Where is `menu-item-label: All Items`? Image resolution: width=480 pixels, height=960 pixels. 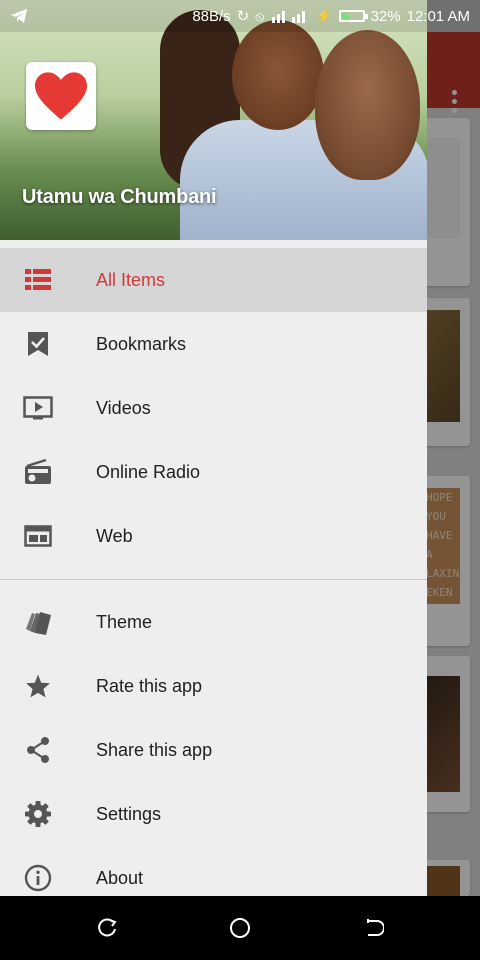 menu-item-label: All Items is located at coordinates (131, 279).